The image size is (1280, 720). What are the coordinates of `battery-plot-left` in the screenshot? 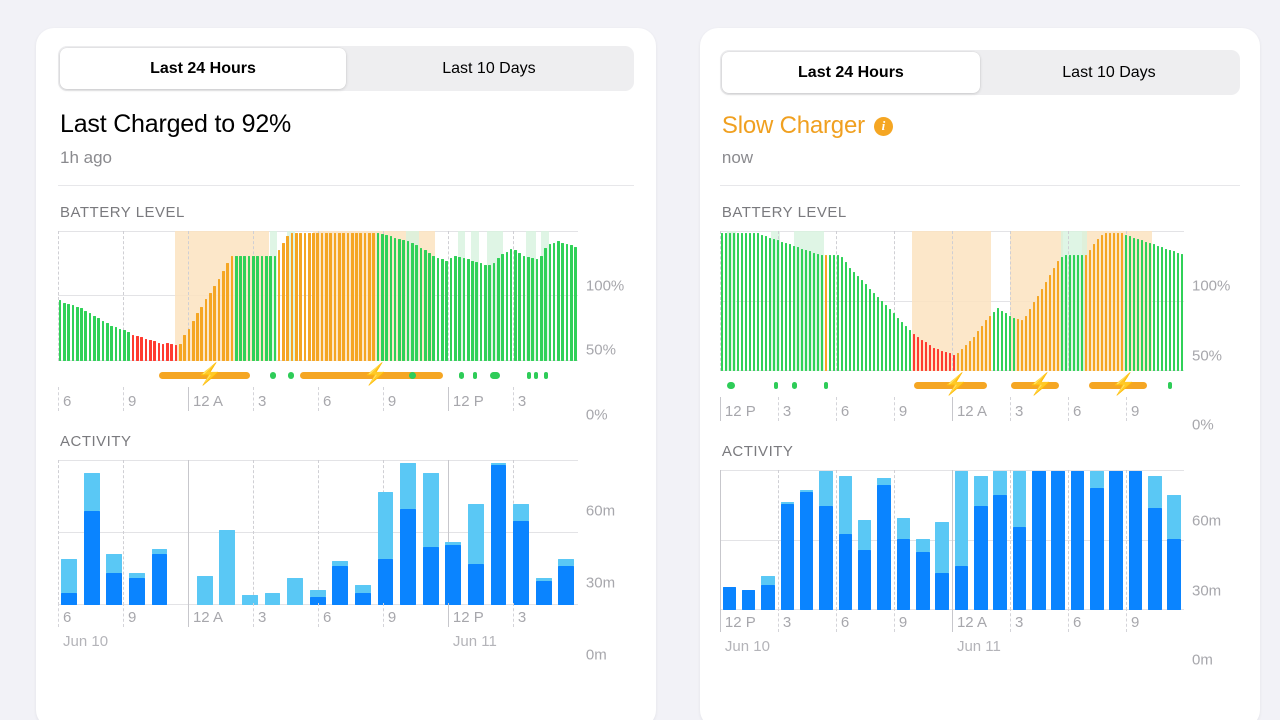 It's located at (318, 295).